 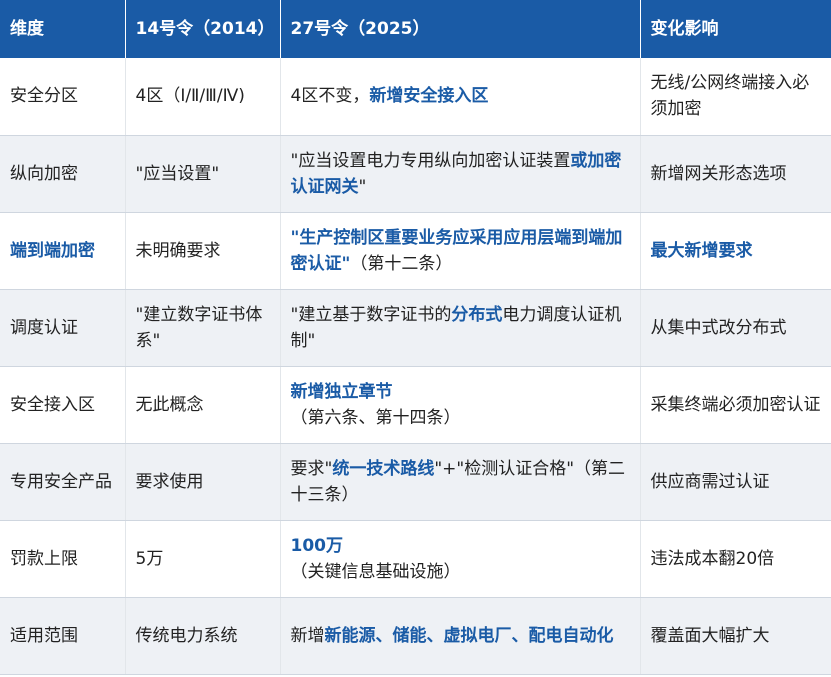 What do you see at coordinates (203, 328) in the screenshot?
I see `cell-old: "建立数字证书体系"` at bounding box center [203, 328].